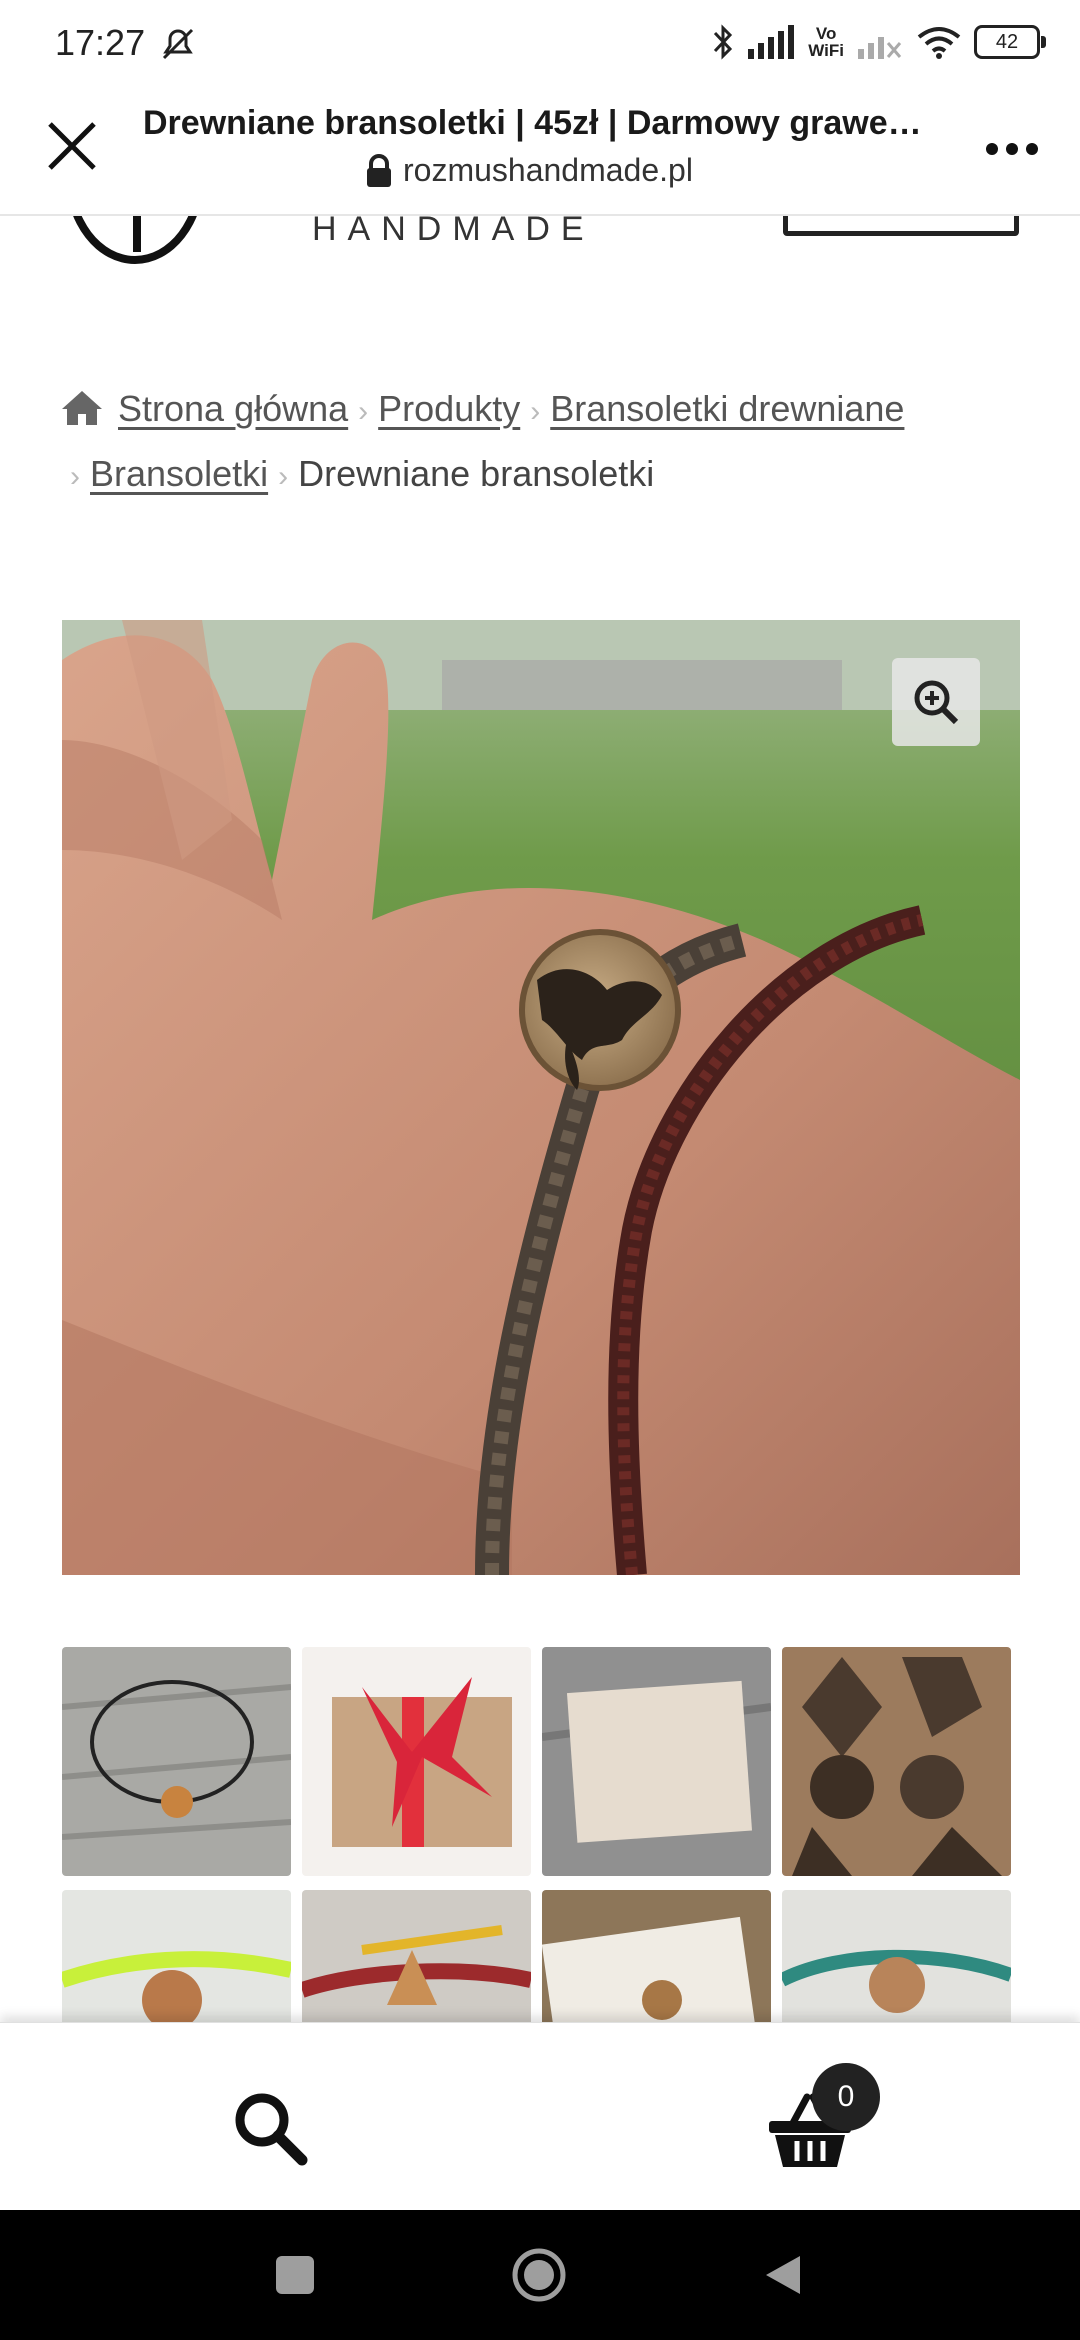  Describe the element at coordinates (295, 2275) in the screenshot. I see `recent-apps-icon` at that location.